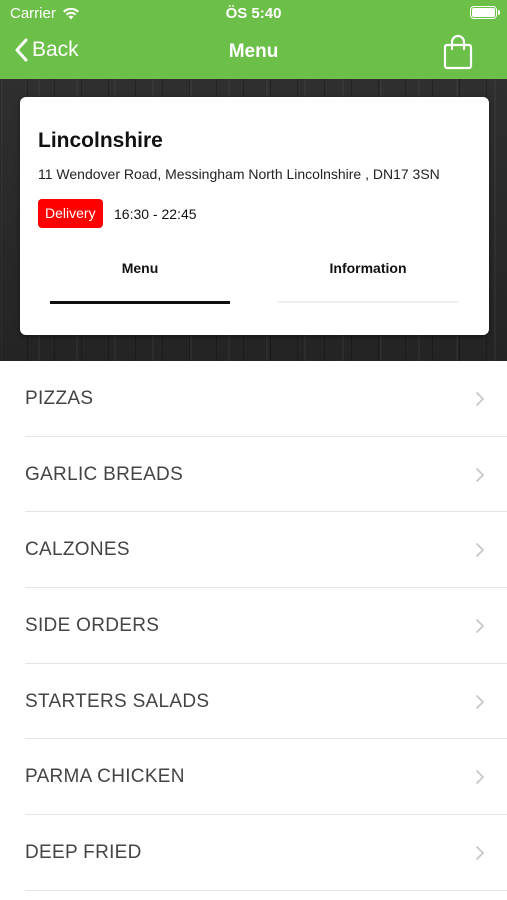  Describe the element at coordinates (253, 777) in the screenshot. I see `category-item-parma-chicken: PARMA CHICKEN` at that location.